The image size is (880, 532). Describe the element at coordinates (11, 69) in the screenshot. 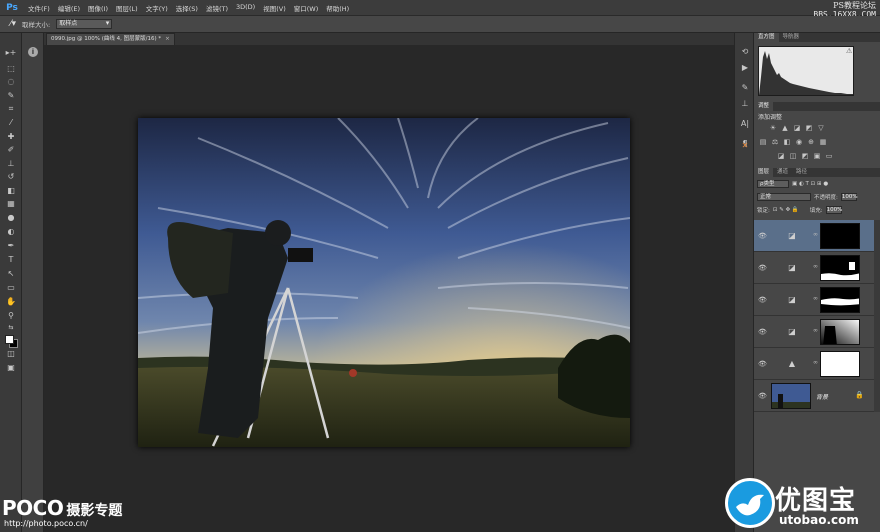

I see `marquee-tool-icon: ⬚` at that location.